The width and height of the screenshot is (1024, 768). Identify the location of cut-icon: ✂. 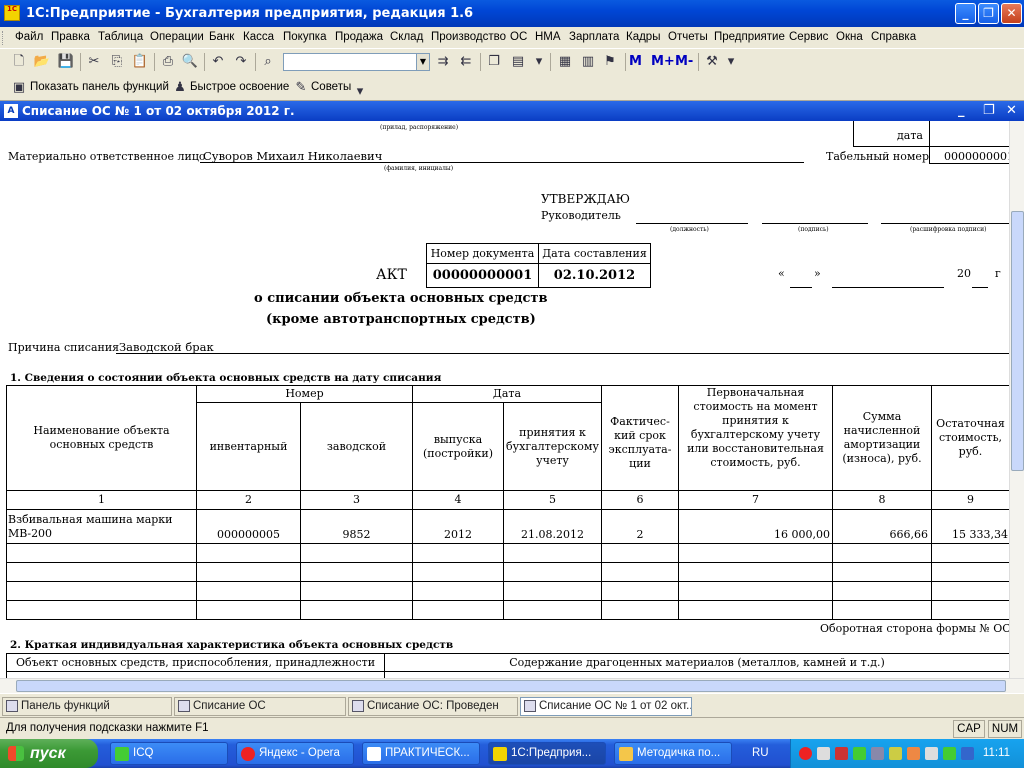
(94, 62).